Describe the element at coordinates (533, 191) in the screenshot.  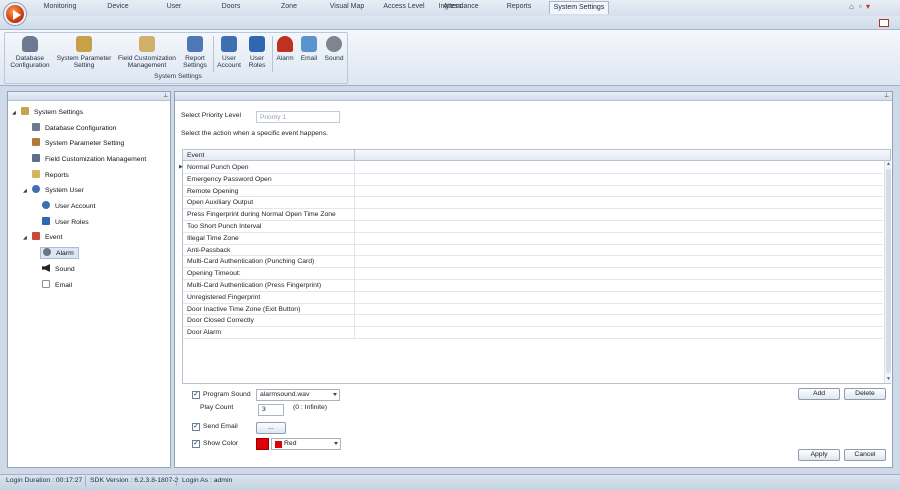
I see `event-row: Remote Opening` at that location.